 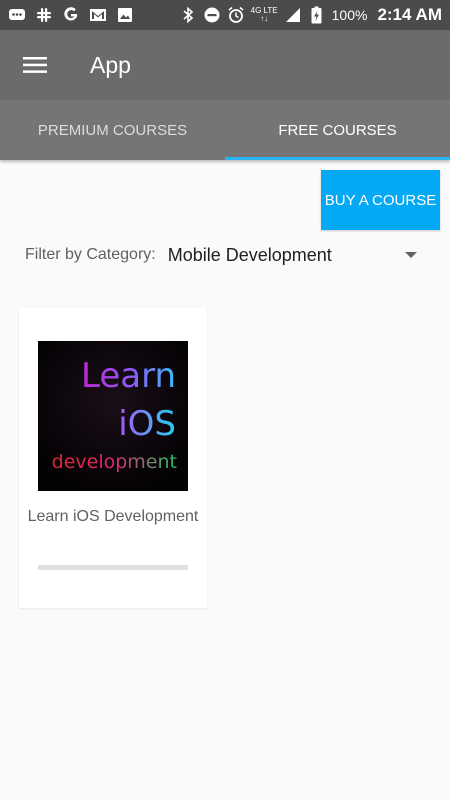 I want to click on app-title: App, so click(x=110, y=64).